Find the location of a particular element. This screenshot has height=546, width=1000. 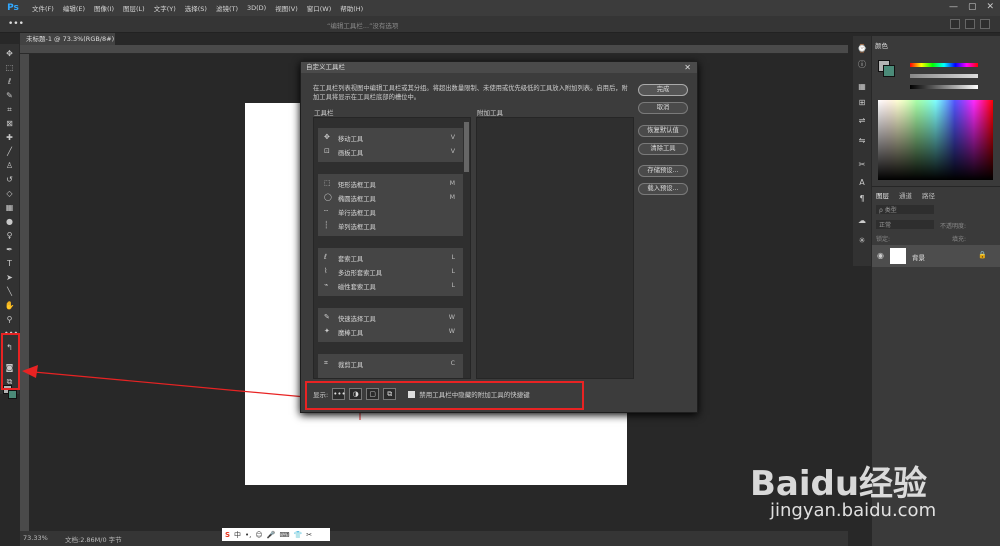

tool-group: ℓ 套索工具 L ⌇ 多边形套索工具 L ⌁ 磁性套索工具 L is located at coordinates (390, 272).